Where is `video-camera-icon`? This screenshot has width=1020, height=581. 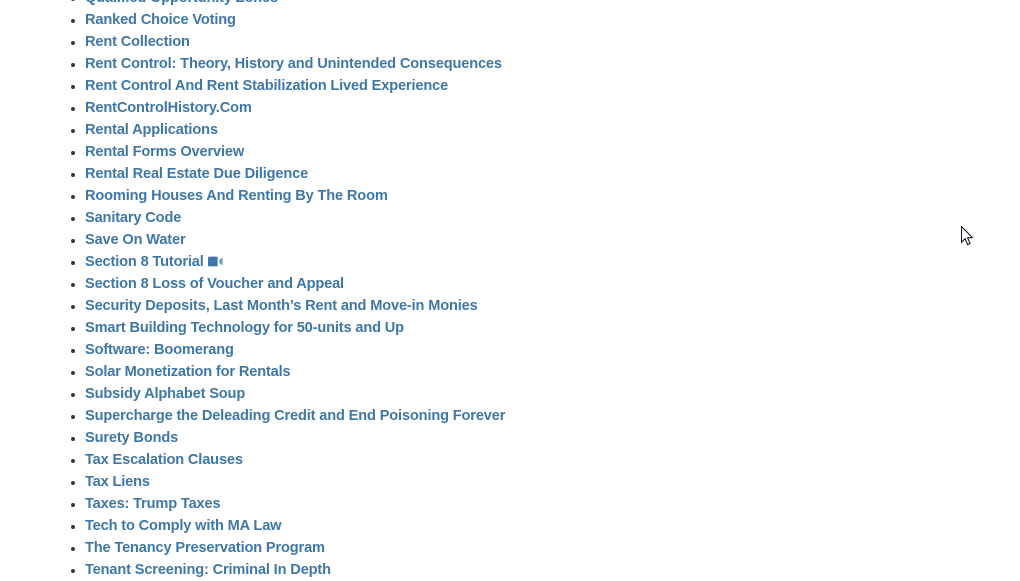 video-camera-icon is located at coordinates (215, 261).